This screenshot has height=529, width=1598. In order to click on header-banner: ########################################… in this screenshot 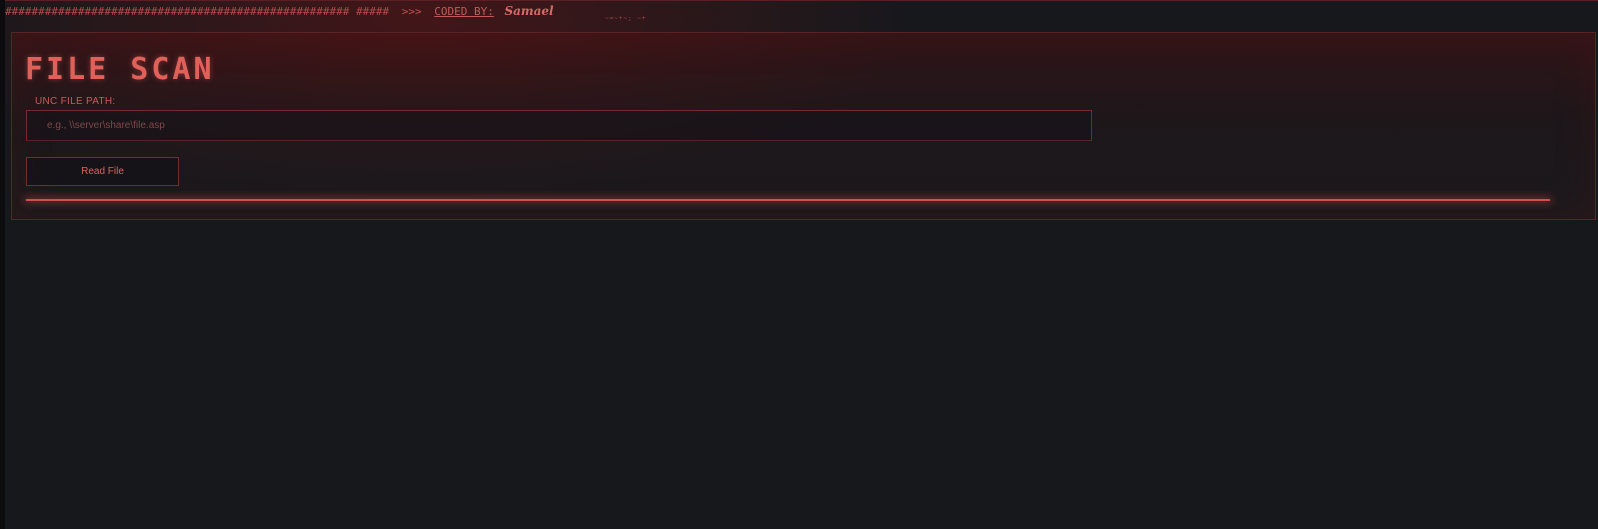, I will do `click(279, 12)`.